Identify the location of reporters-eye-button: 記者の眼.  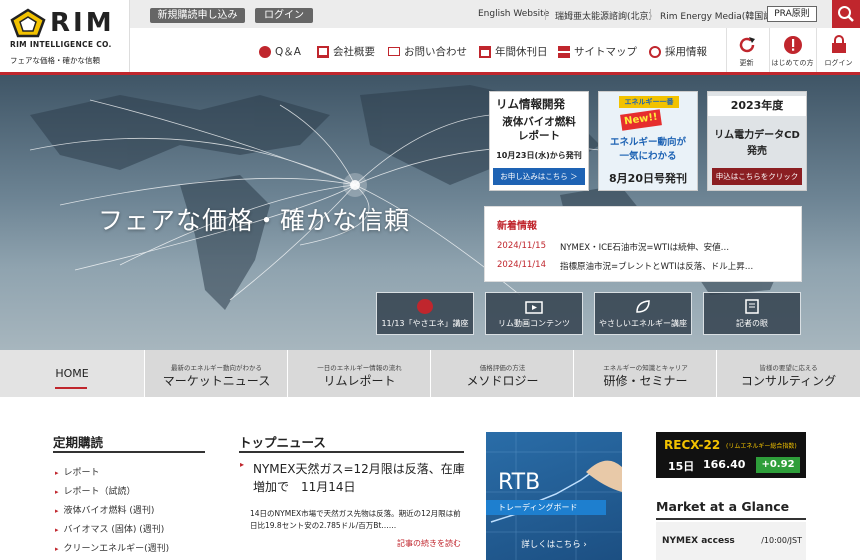
(752, 313).